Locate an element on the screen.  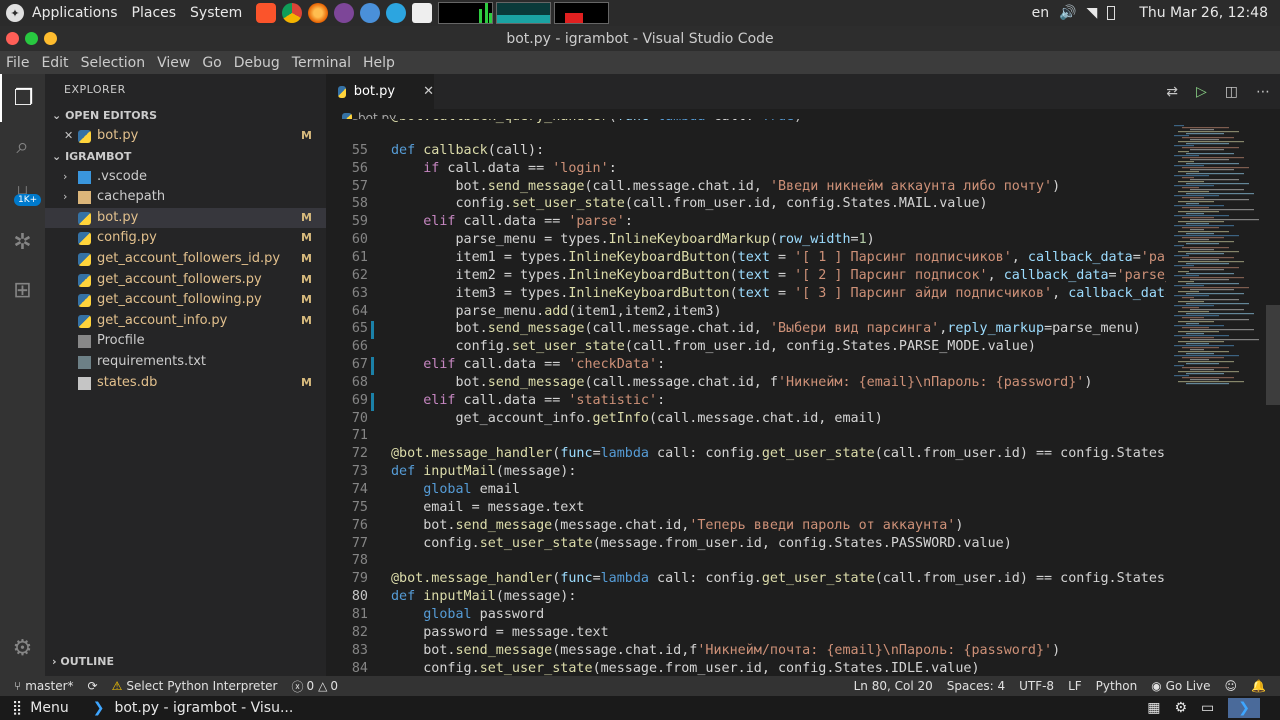
vertical-scrollbar is located at coordinates (1273, 355).